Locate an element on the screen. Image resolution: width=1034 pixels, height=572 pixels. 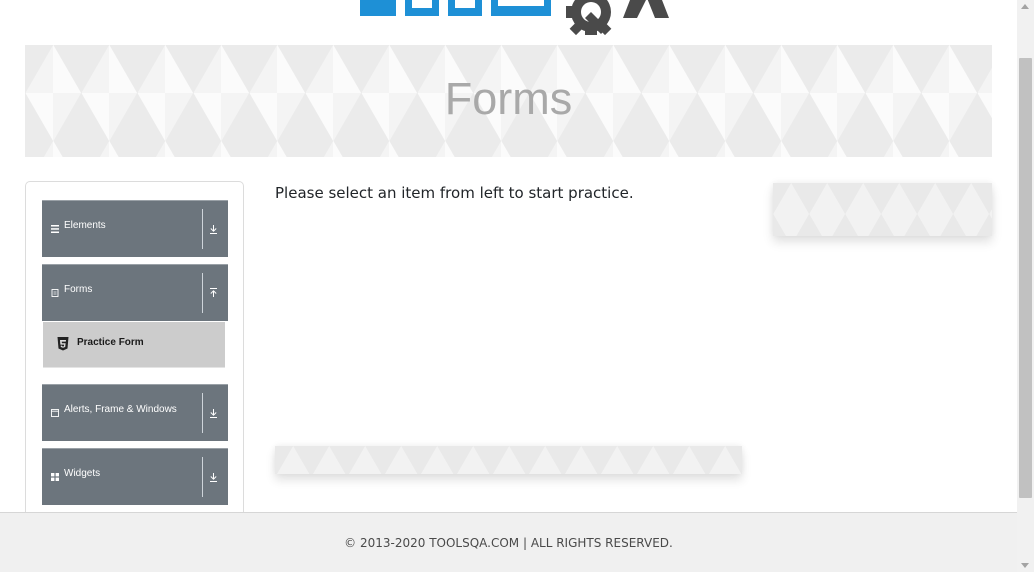
sidebar-item-practice-form: Practice Form is located at coordinates (134, 345).